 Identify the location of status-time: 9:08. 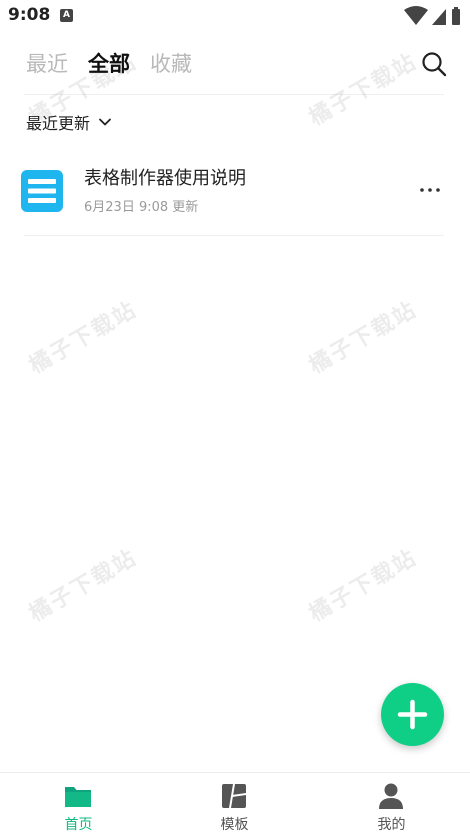
(29, 15).